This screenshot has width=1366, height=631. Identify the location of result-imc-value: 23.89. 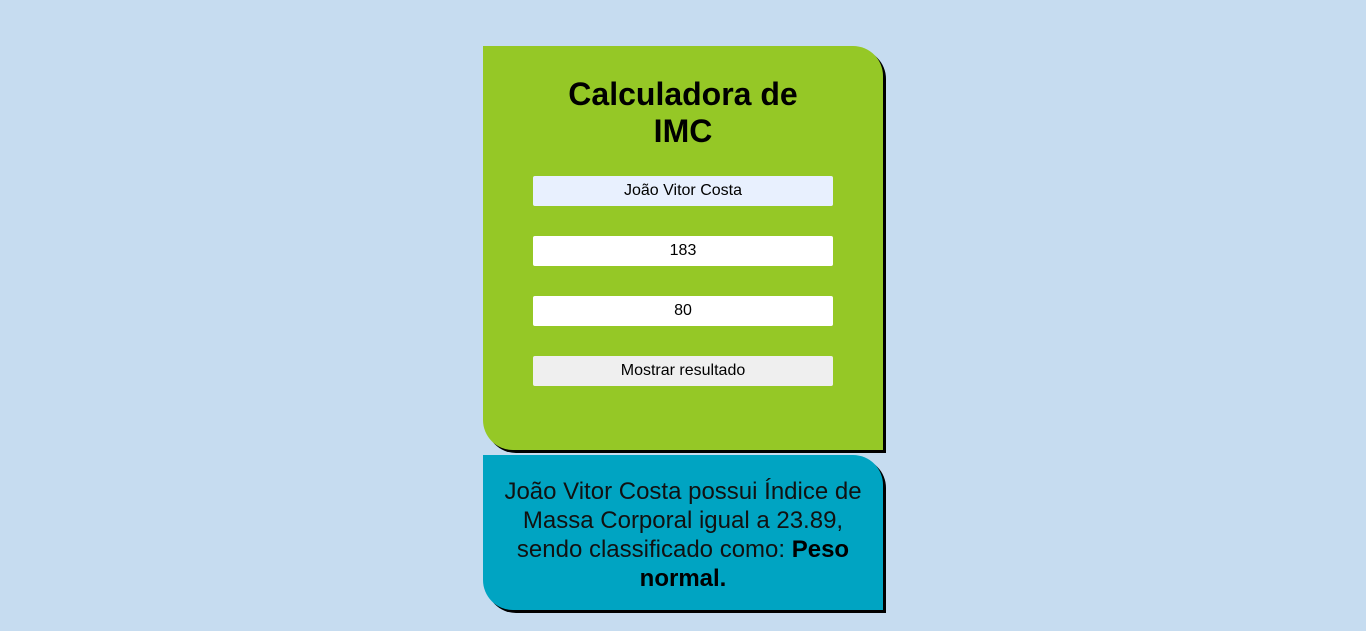
(806, 520).